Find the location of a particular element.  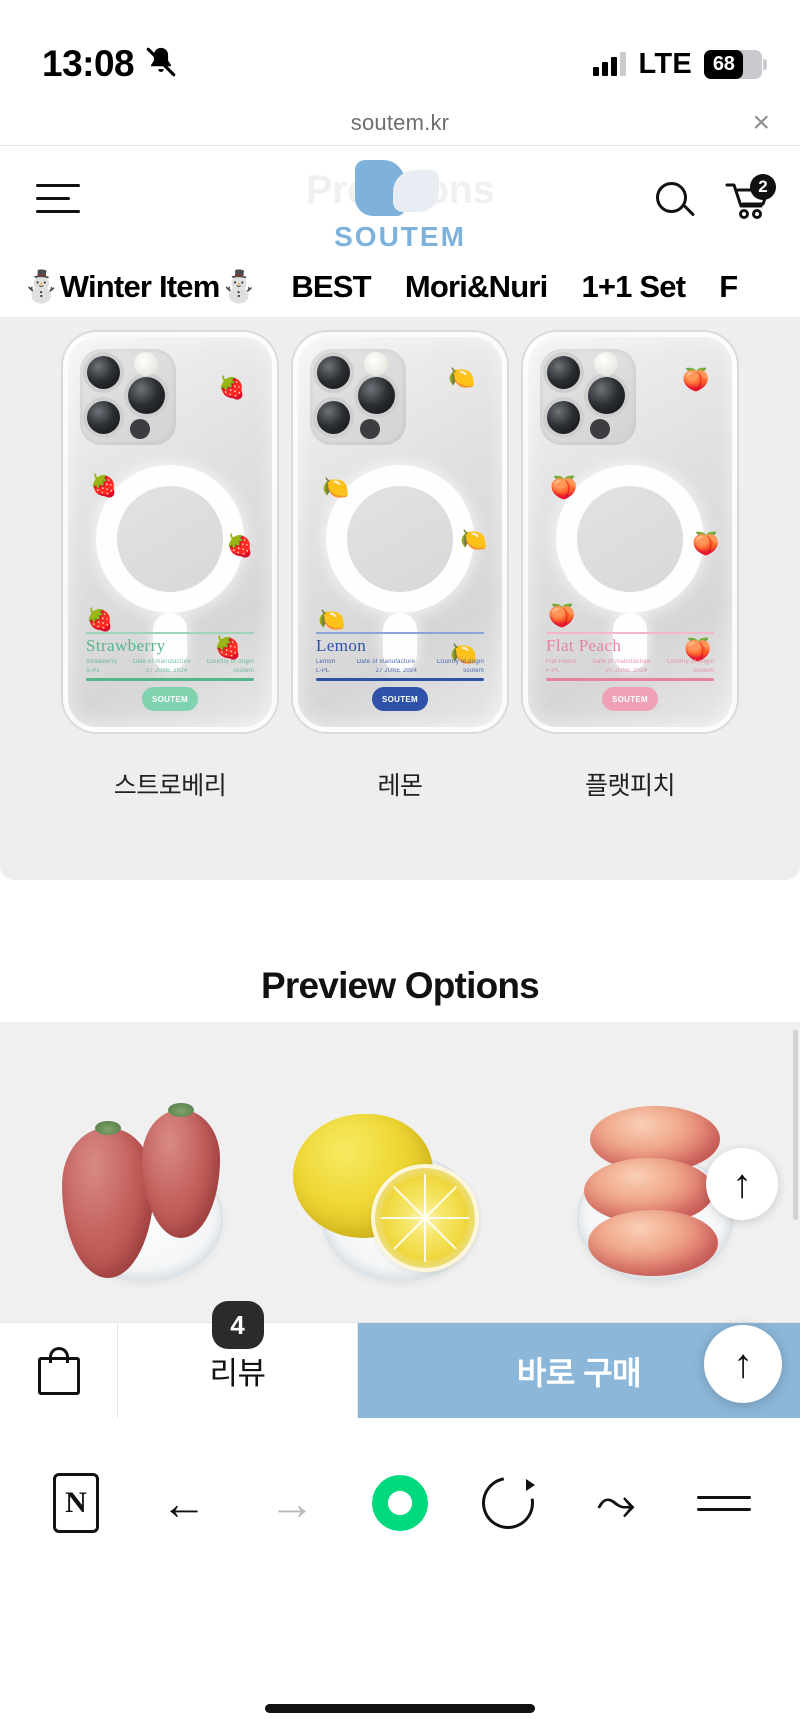

case-label-value: F-PL is located at coordinates (553, 671).